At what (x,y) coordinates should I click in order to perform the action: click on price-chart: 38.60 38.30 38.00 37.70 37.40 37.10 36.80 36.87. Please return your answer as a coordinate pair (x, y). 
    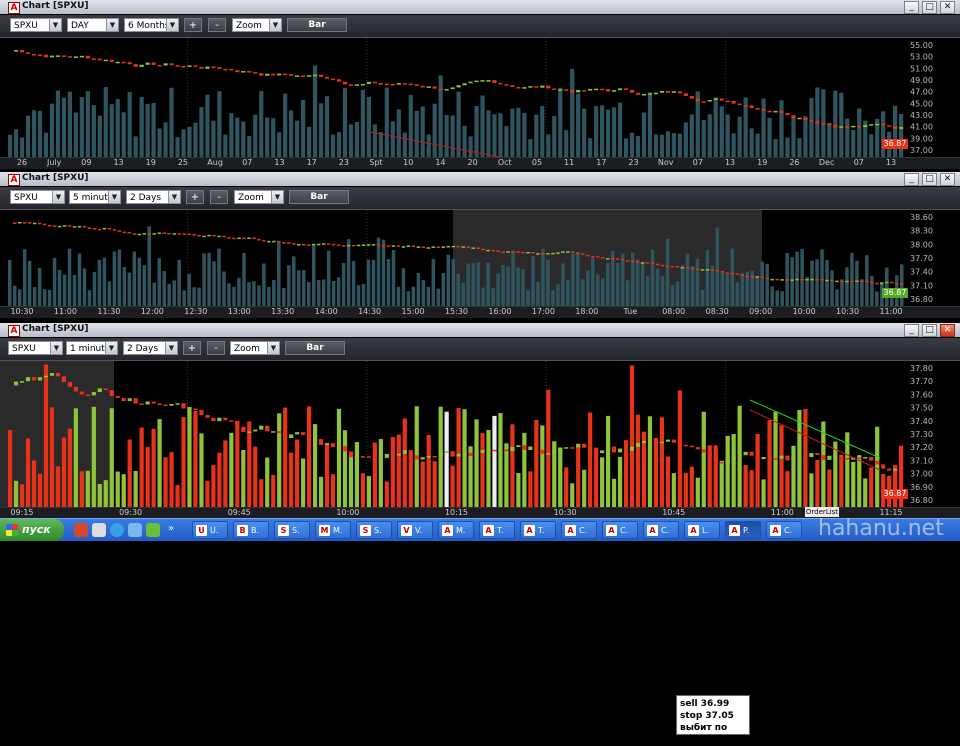
    Looking at the image, I should click on (480, 258).